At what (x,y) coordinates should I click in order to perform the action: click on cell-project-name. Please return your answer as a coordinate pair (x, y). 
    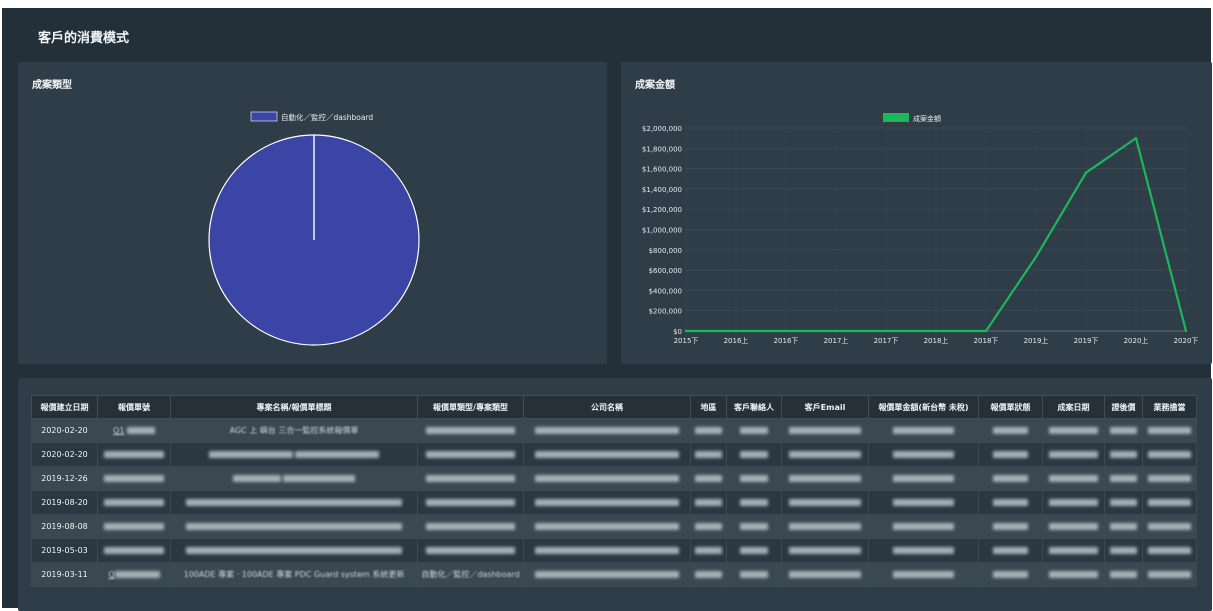
    Looking at the image, I should click on (294, 502).